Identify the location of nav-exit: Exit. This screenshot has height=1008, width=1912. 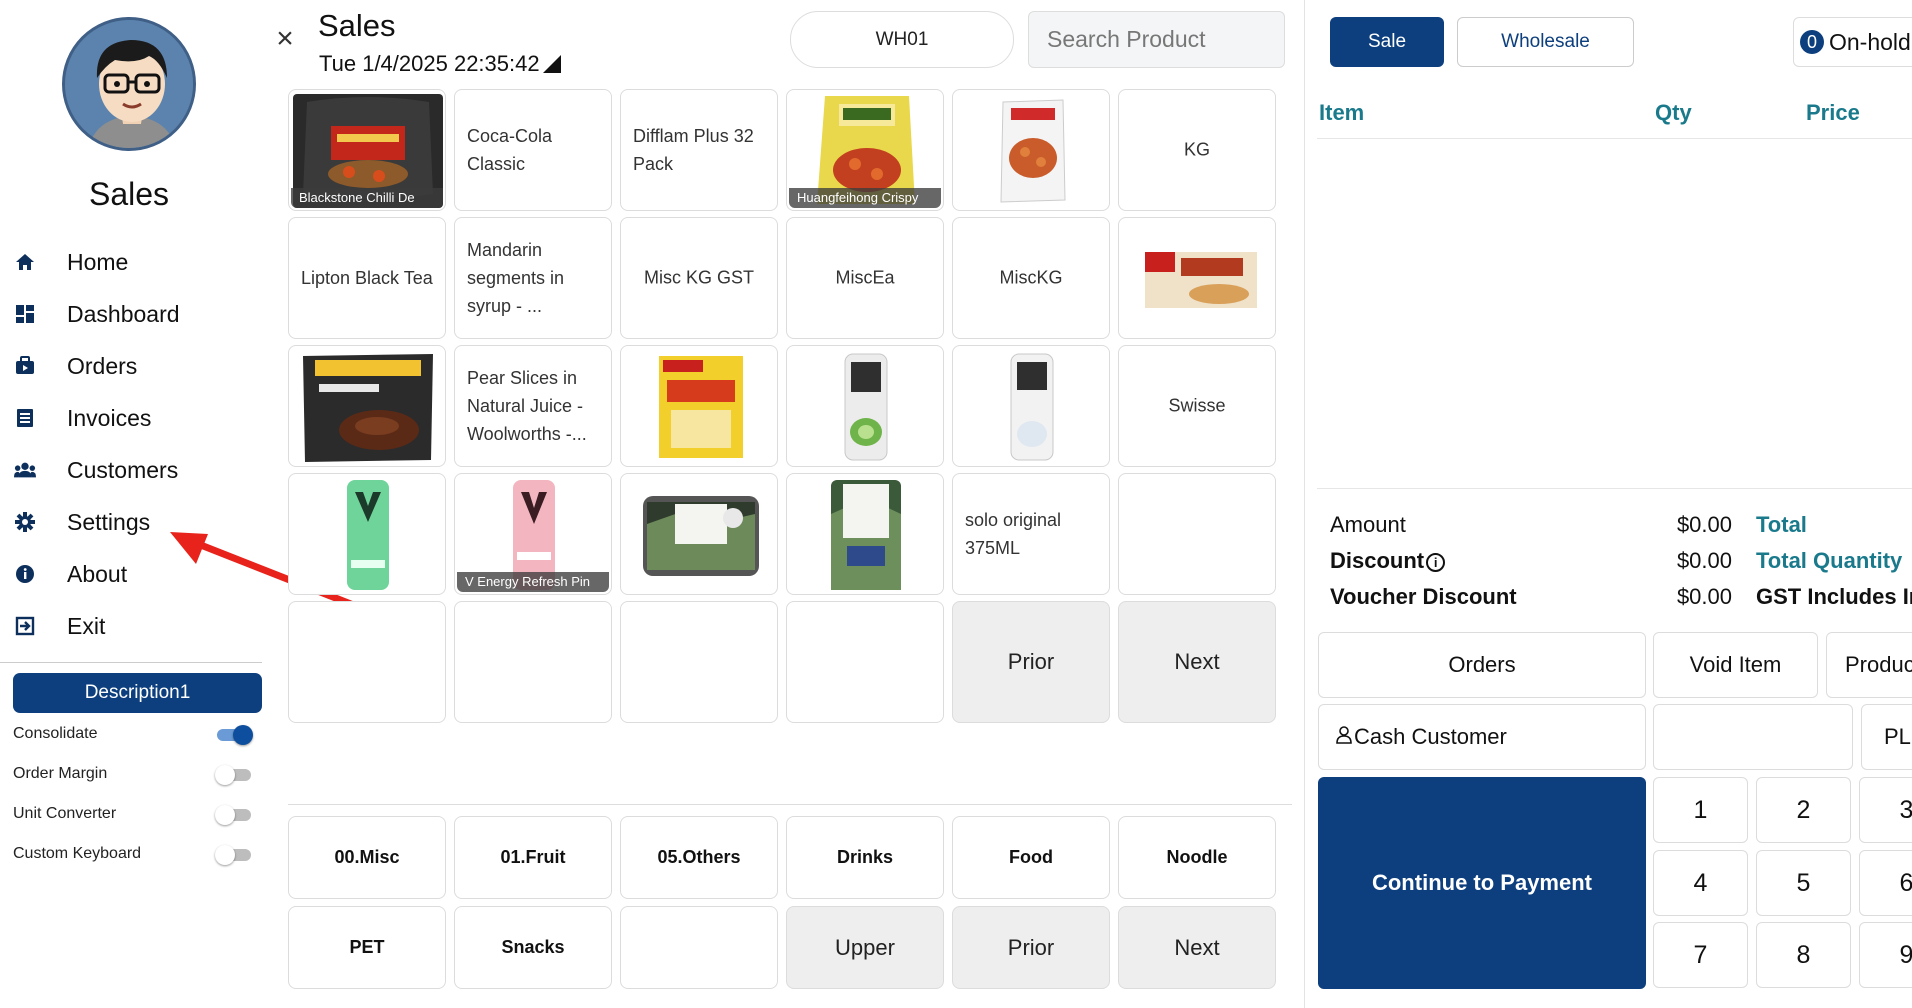
(129, 626).